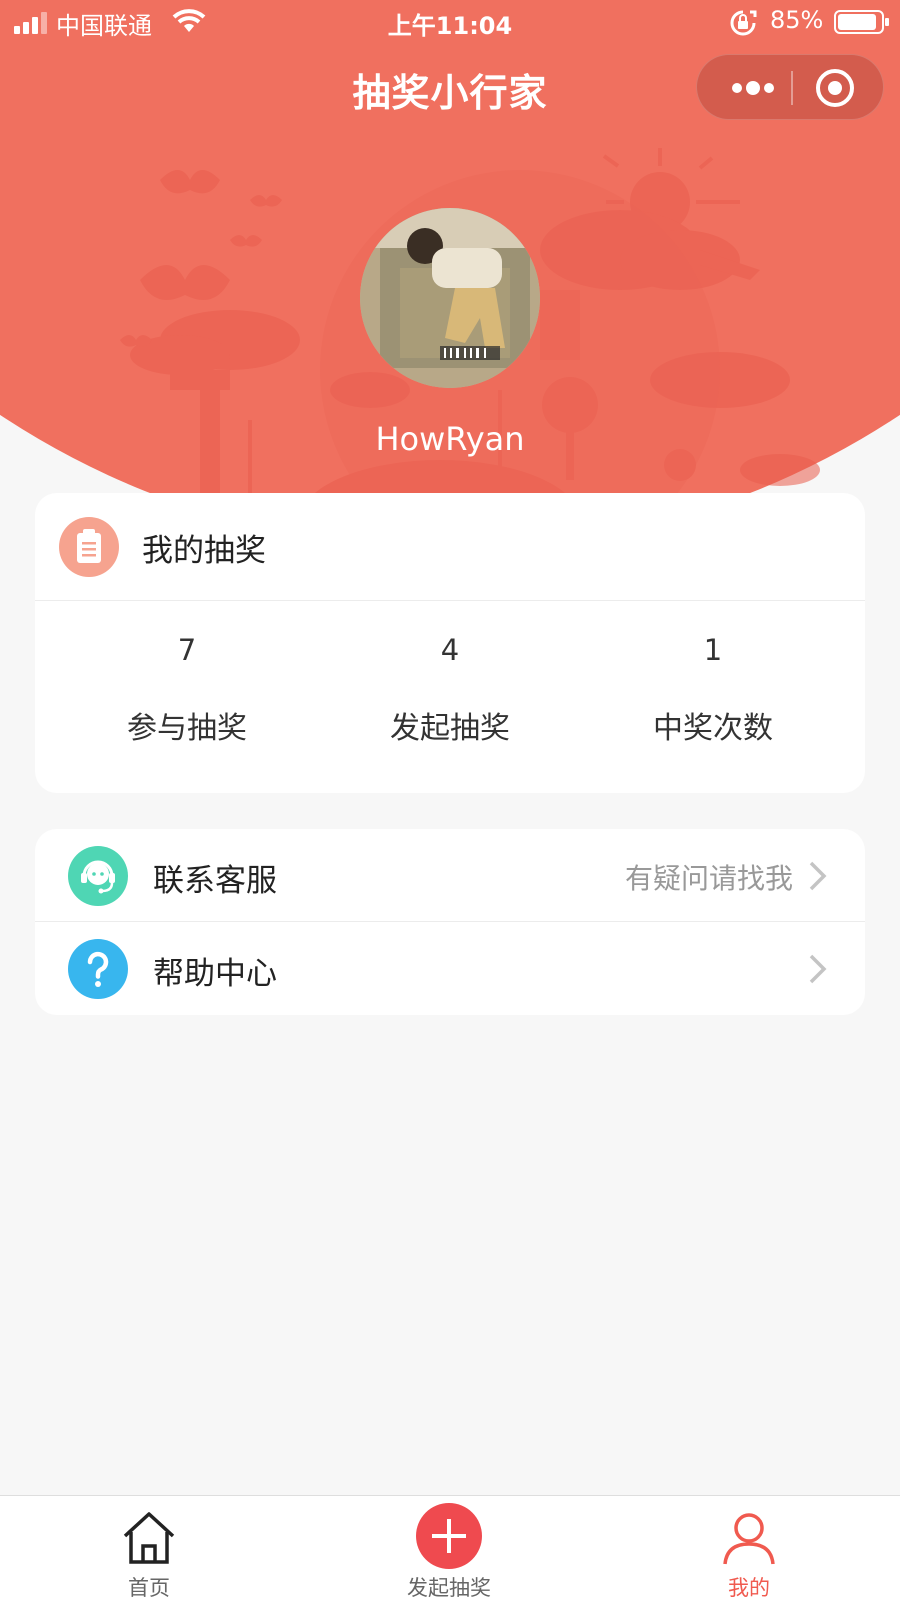  I want to click on more-icon, so click(752, 88).